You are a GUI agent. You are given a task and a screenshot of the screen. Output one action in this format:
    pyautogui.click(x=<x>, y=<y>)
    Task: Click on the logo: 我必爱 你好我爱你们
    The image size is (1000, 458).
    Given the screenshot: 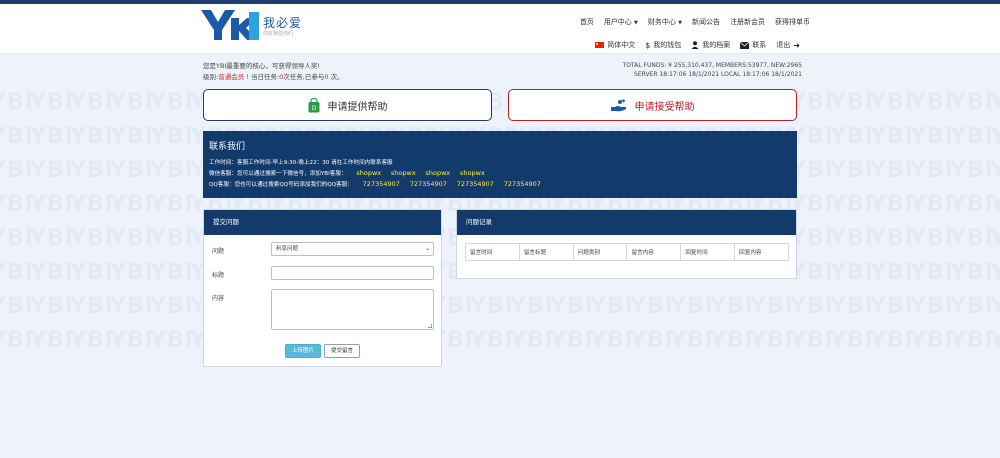 What is the action you would take?
    pyautogui.click(x=256, y=27)
    